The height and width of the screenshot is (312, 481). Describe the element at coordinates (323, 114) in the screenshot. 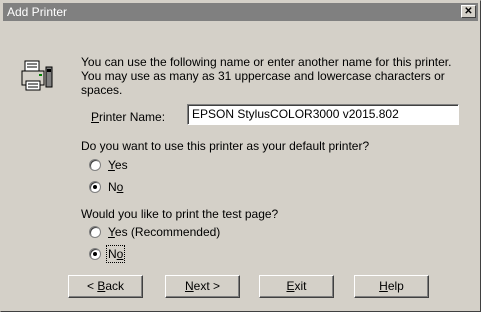

I see `printer-name-input: EPSON StylusCOLOR3000 v2015.802` at that location.